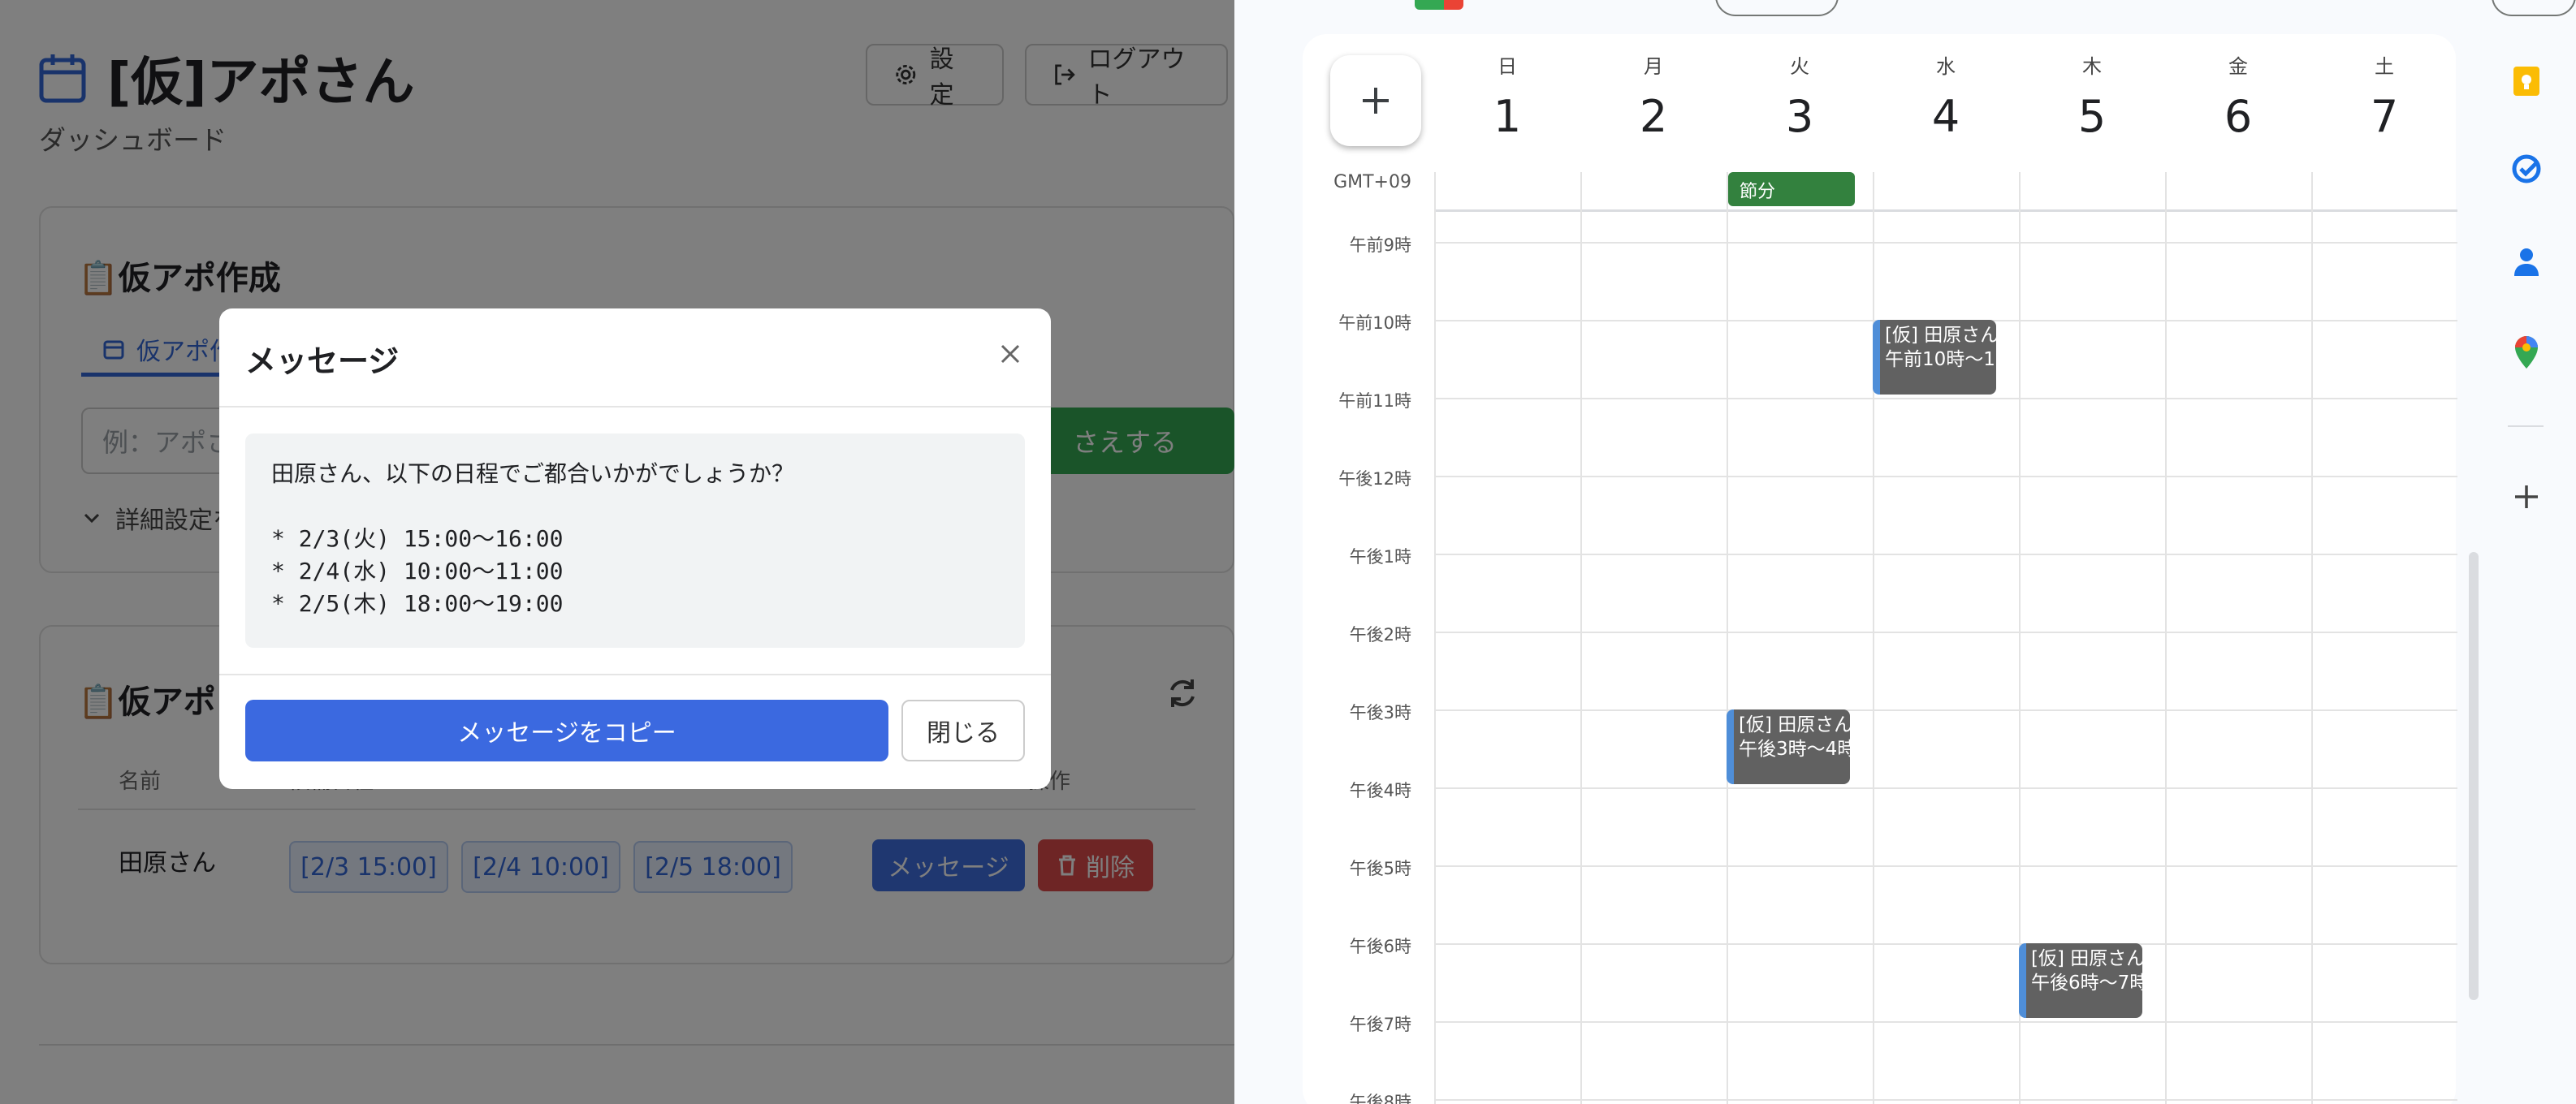 The image size is (2576, 1104). I want to click on event-block: [仮] 田原さん 午前10時〜11時, so click(1934, 357).